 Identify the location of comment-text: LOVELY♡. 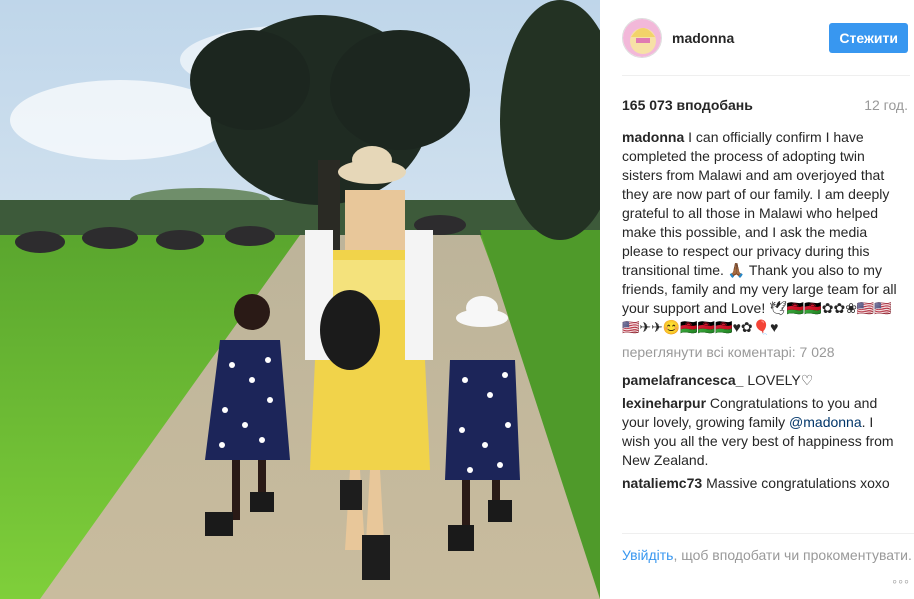
(780, 380).